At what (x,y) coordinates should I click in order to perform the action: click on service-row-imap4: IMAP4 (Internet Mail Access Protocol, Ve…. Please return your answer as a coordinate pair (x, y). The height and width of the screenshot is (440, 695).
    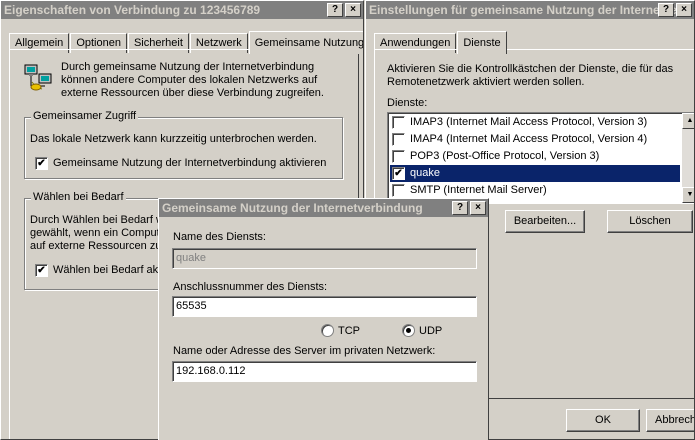
    Looking at the image, I should click on (535, 139).